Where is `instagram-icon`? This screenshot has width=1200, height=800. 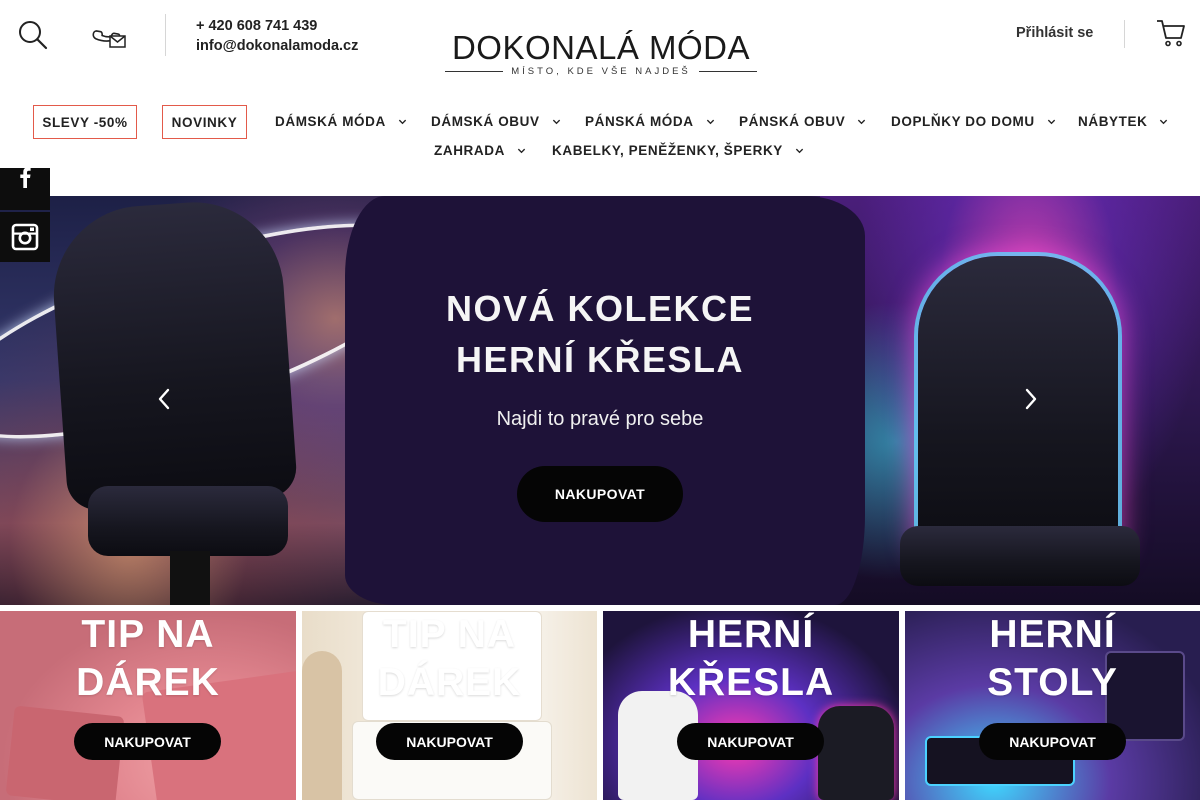 instagram-icon is located at coordinates (25, 237).